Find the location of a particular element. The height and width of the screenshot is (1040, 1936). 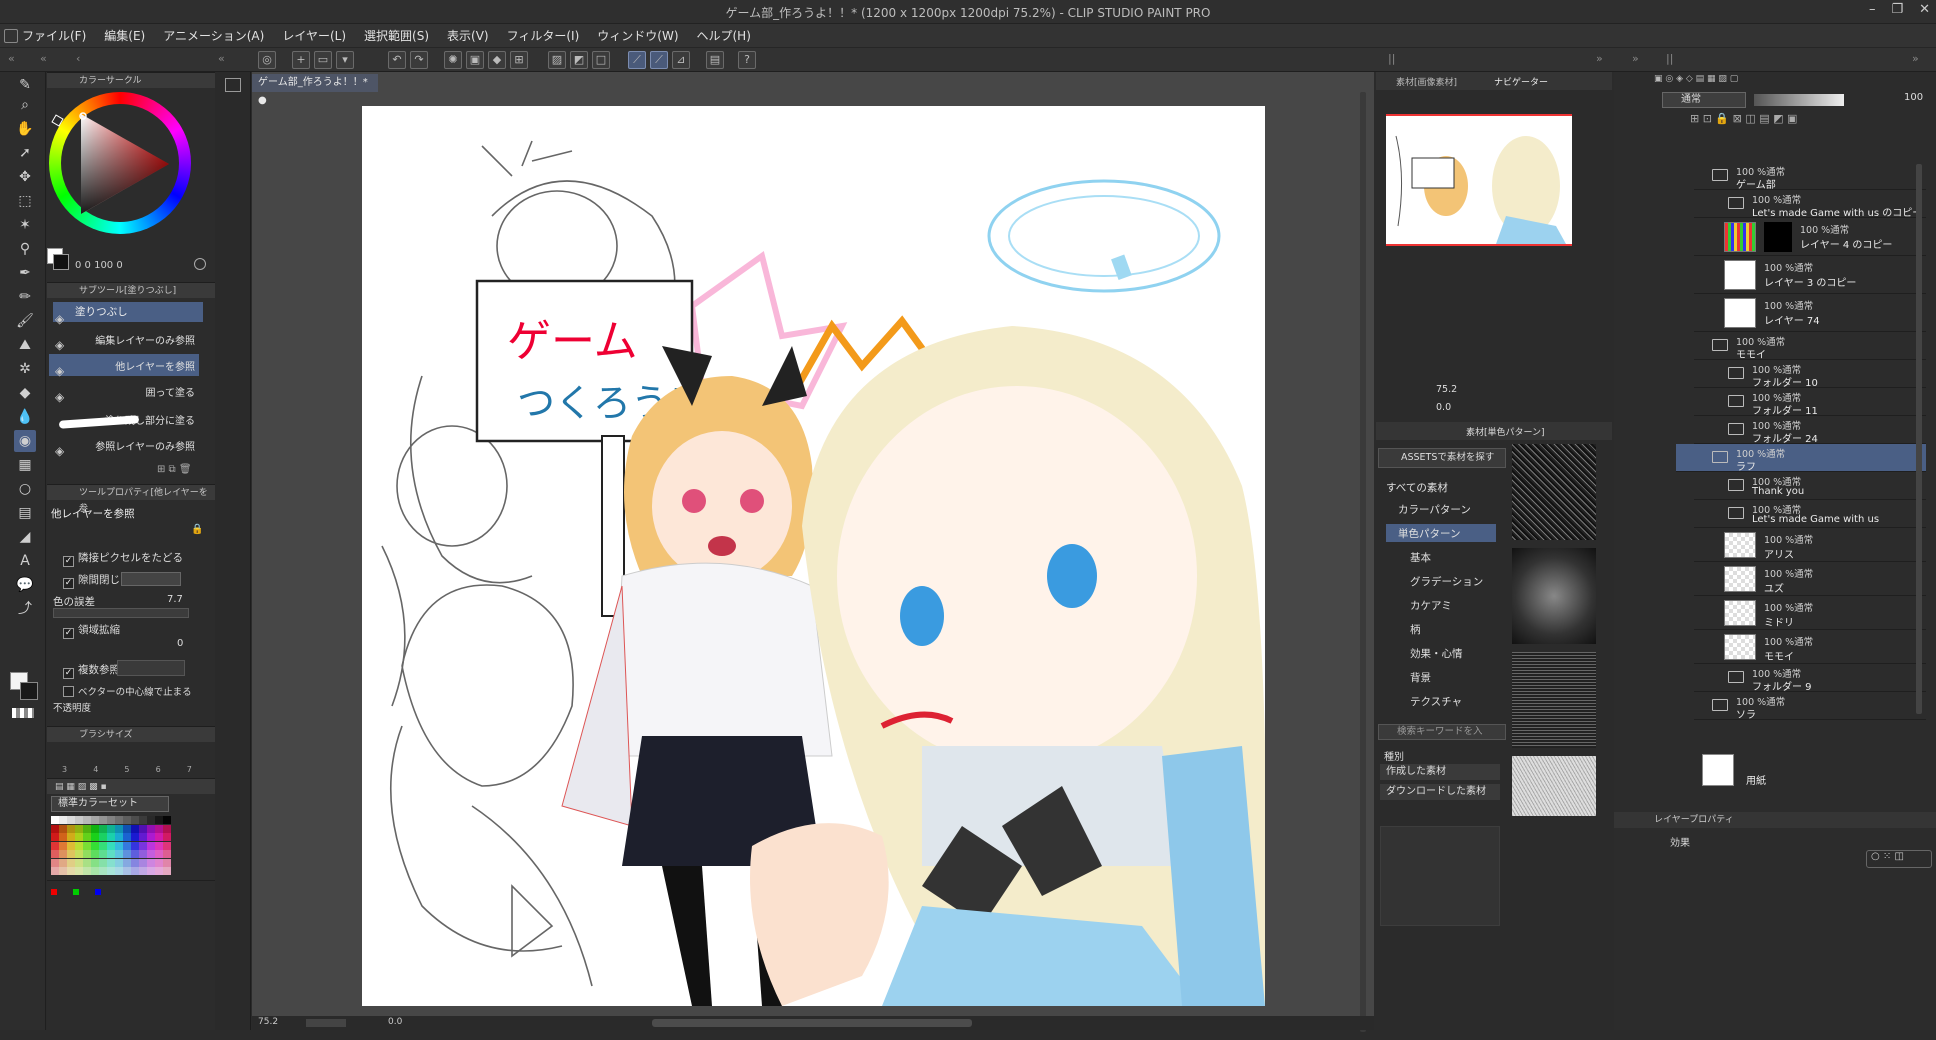

layer-folder-selected: 100 %通常 ラフ is located at coordinates (1801, 458).